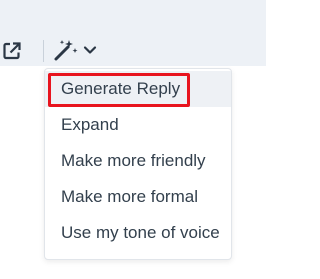  I want to click on menu-item-label: Make more friendly, so click(133, 160).